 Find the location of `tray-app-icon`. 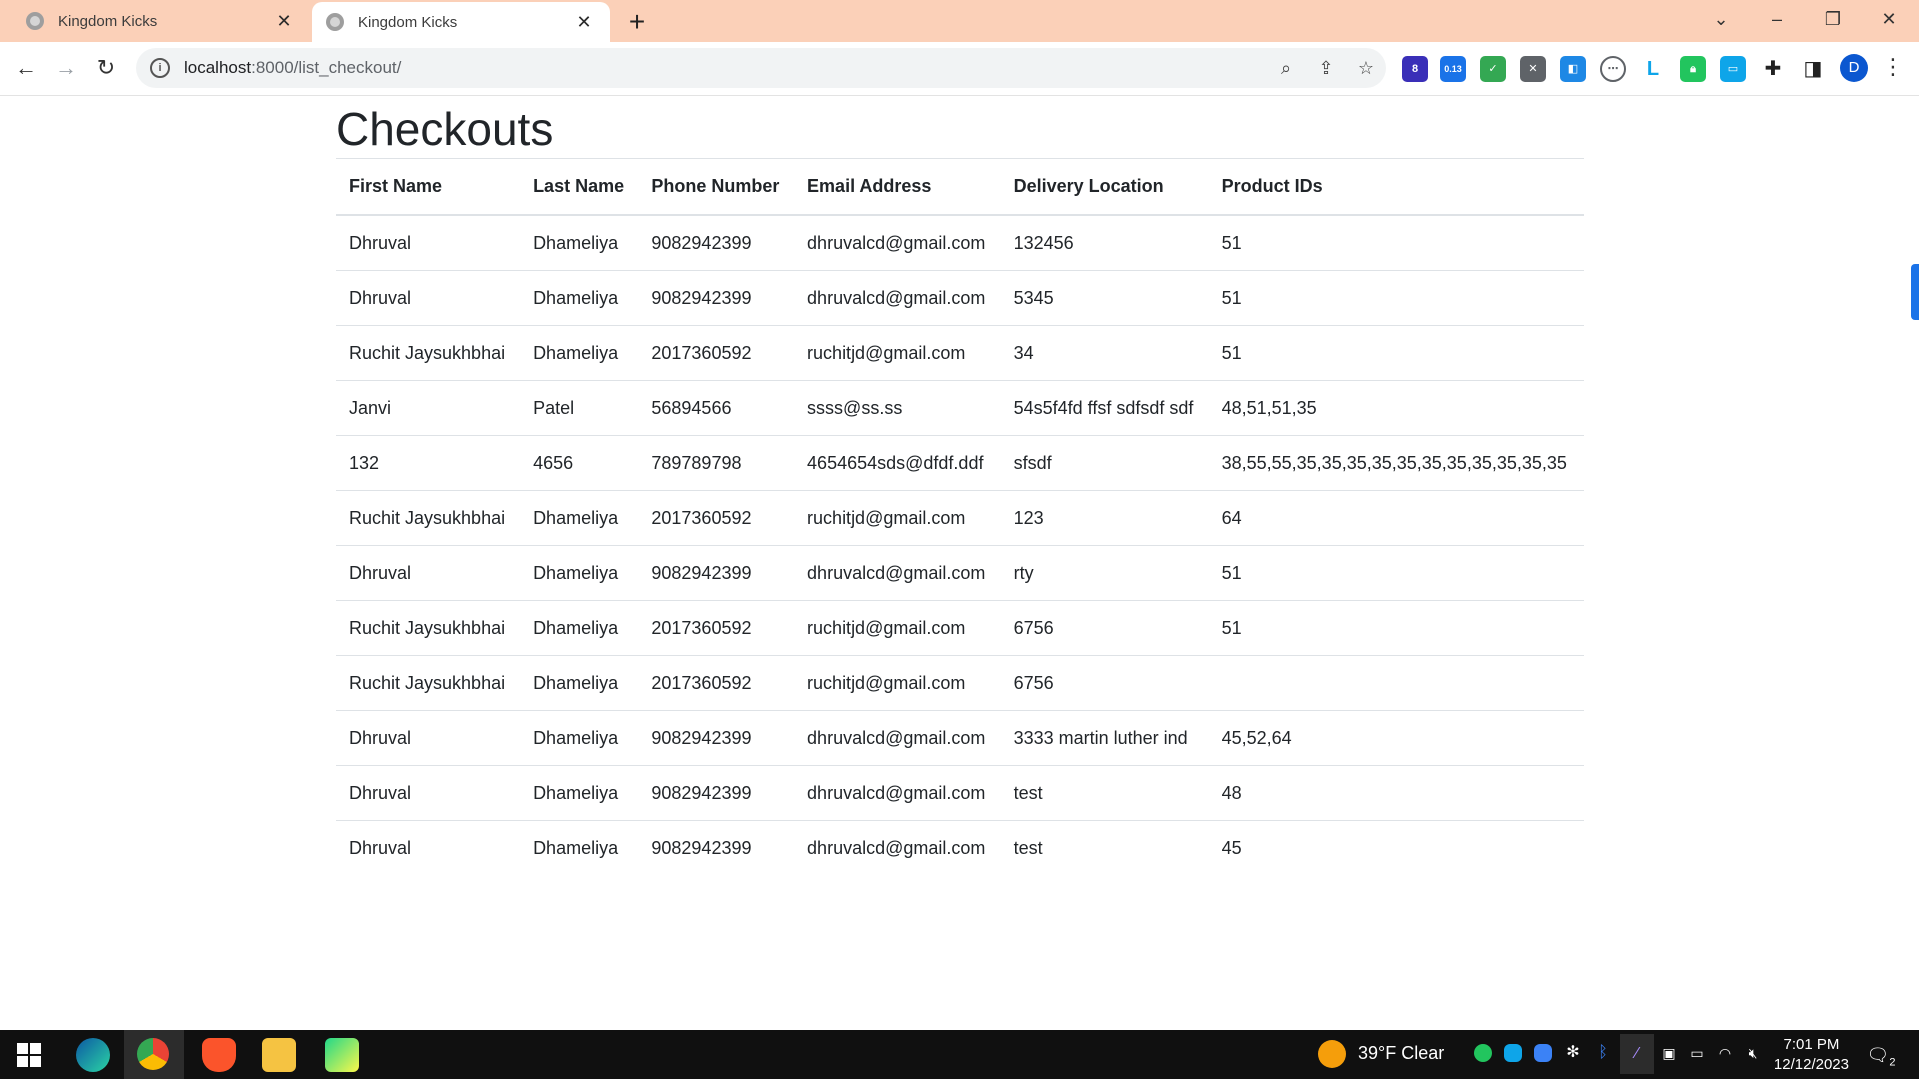

tray-app-icon is located at coordinates (1513, 1053).